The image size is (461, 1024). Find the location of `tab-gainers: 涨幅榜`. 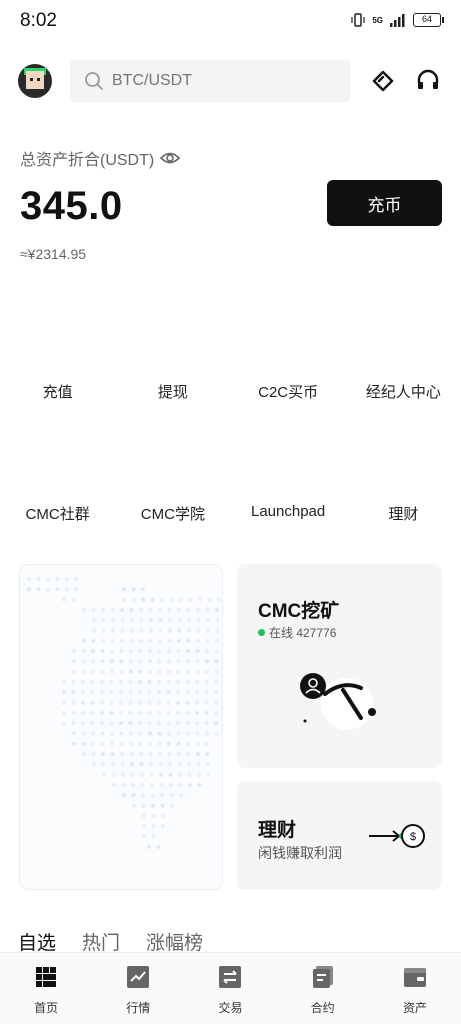

tab-gainers: 涨幅榜 is located at coordinates (174, 941).